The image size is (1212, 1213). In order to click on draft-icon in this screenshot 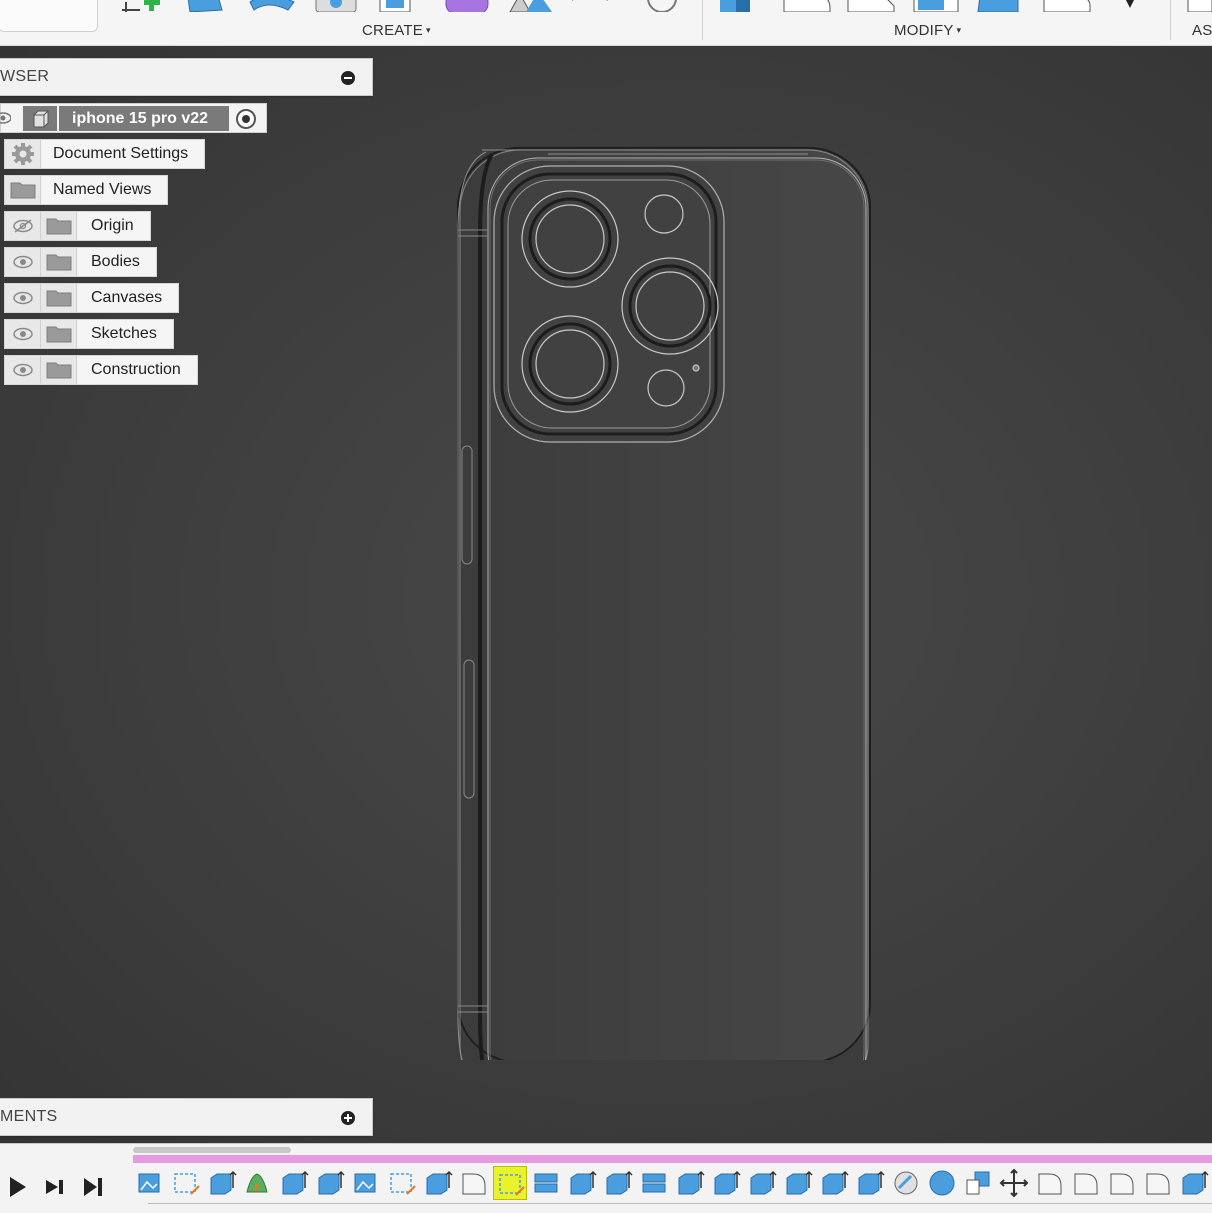, I will do `click(998, 6)`.